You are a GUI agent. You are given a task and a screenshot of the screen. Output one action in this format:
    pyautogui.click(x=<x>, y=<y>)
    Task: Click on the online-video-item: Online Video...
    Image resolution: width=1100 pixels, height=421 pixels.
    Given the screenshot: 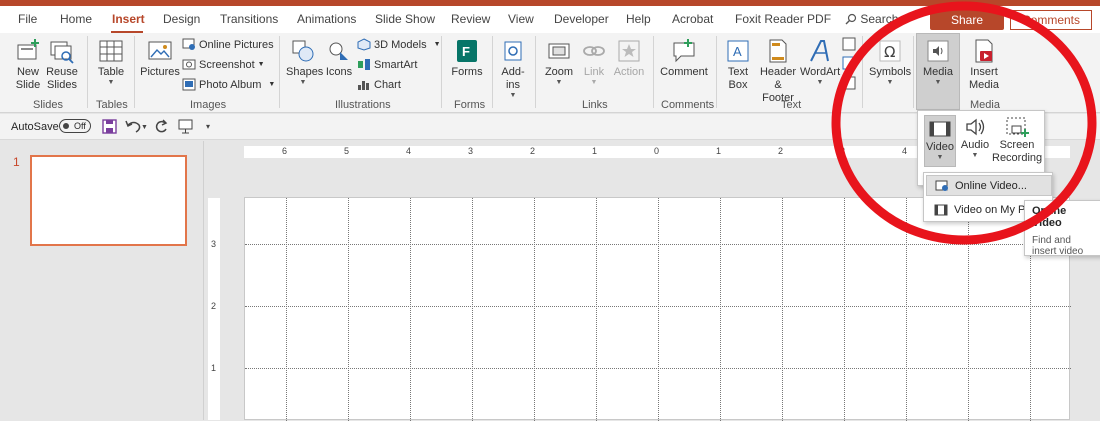 What is the action you would take?
    pyautogui.click(x=989, y=185)
    